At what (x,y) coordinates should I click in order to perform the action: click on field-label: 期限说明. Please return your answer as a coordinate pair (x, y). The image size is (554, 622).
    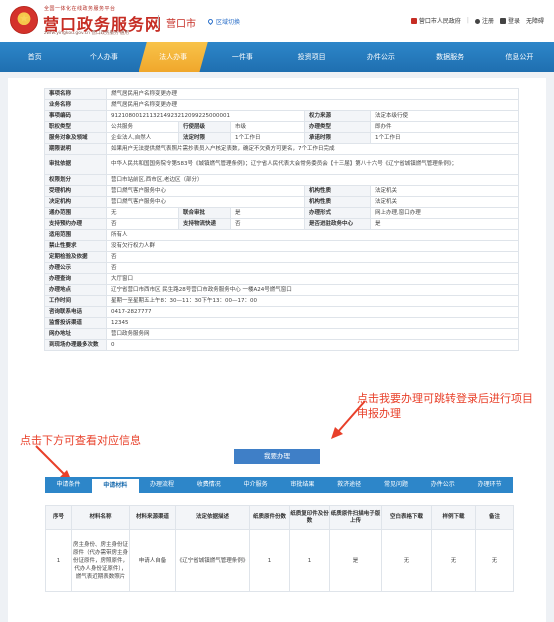
    Looking at the image, I should click on (75, 149).